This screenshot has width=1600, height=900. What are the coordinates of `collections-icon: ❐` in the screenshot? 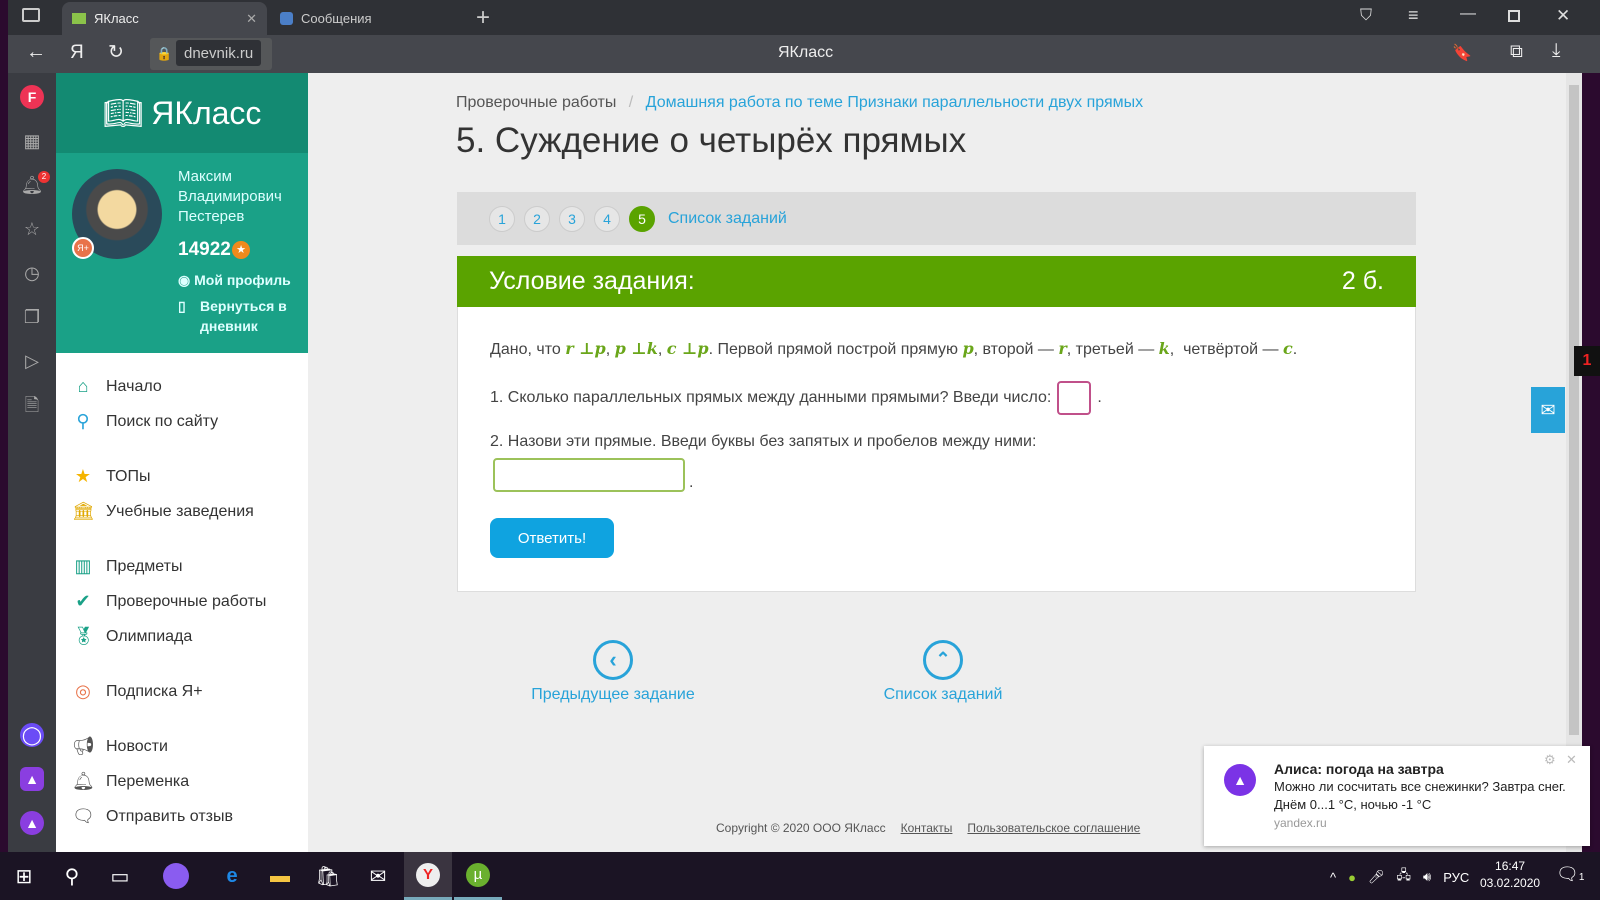 It's located at (32, 317).